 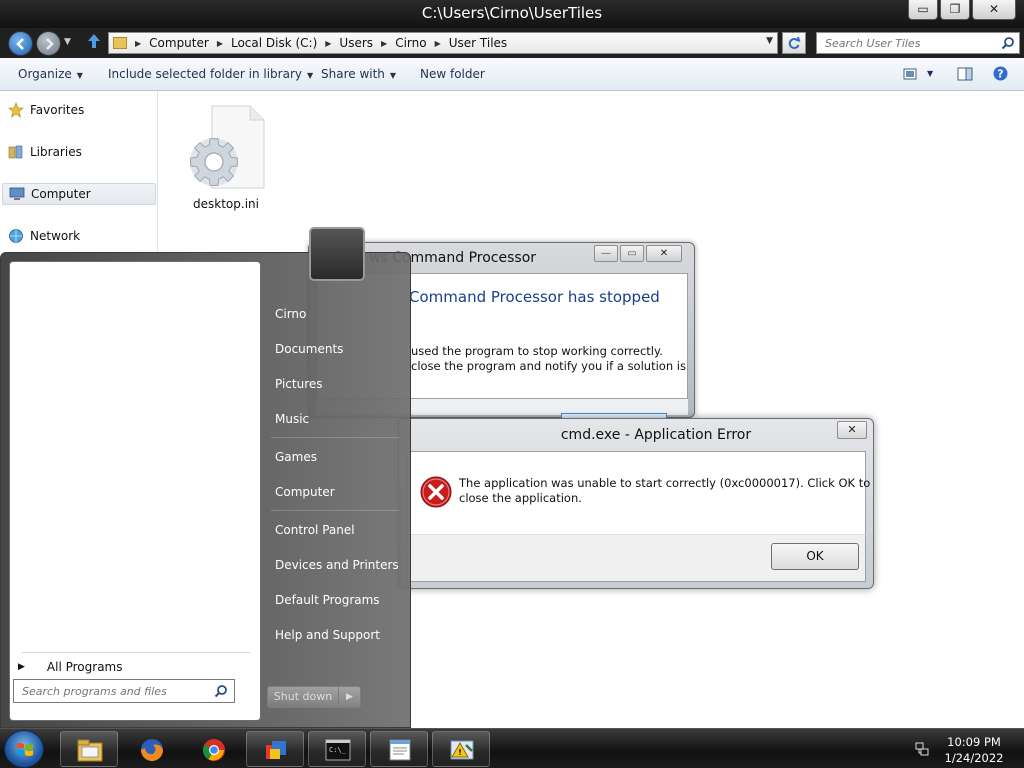 What do you see at coordinates (205, 74) in the screenshot?
I see `include-library-label: Include selected folder in library` at bounding box center [205, 74].